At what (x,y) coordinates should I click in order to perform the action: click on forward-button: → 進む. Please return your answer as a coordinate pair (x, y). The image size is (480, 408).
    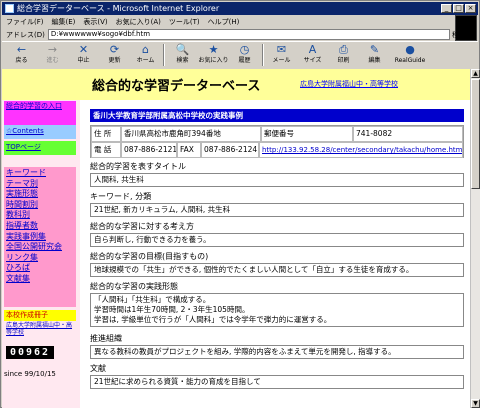
    Looking at the image, I should click on (52, 55).